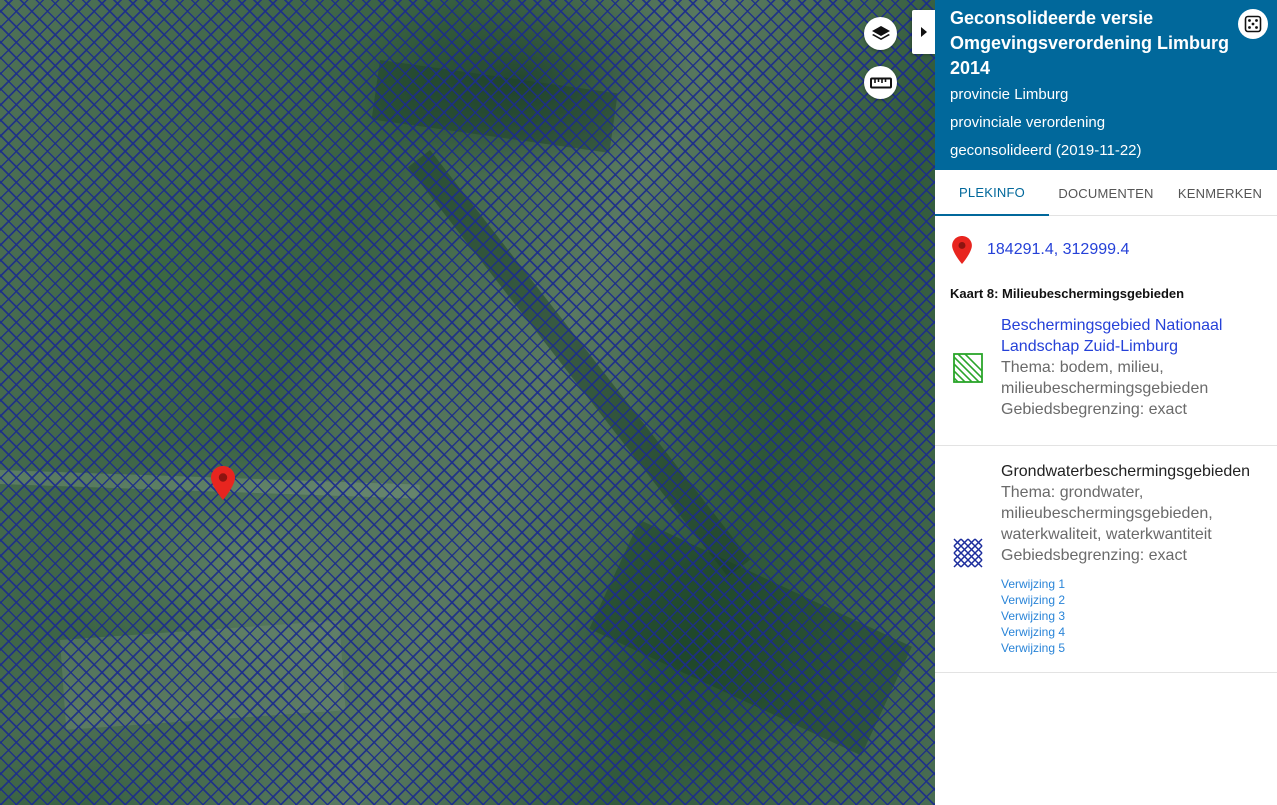  I want to click on cross-hatch-blue-icon, so click(968, 553).